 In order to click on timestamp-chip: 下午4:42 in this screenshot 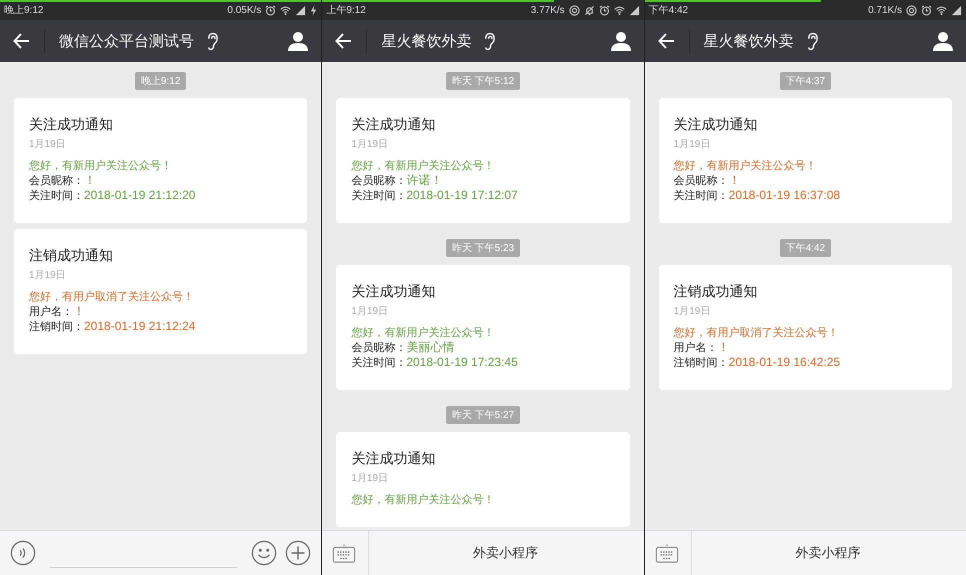, I will do `click(806, 248)`.